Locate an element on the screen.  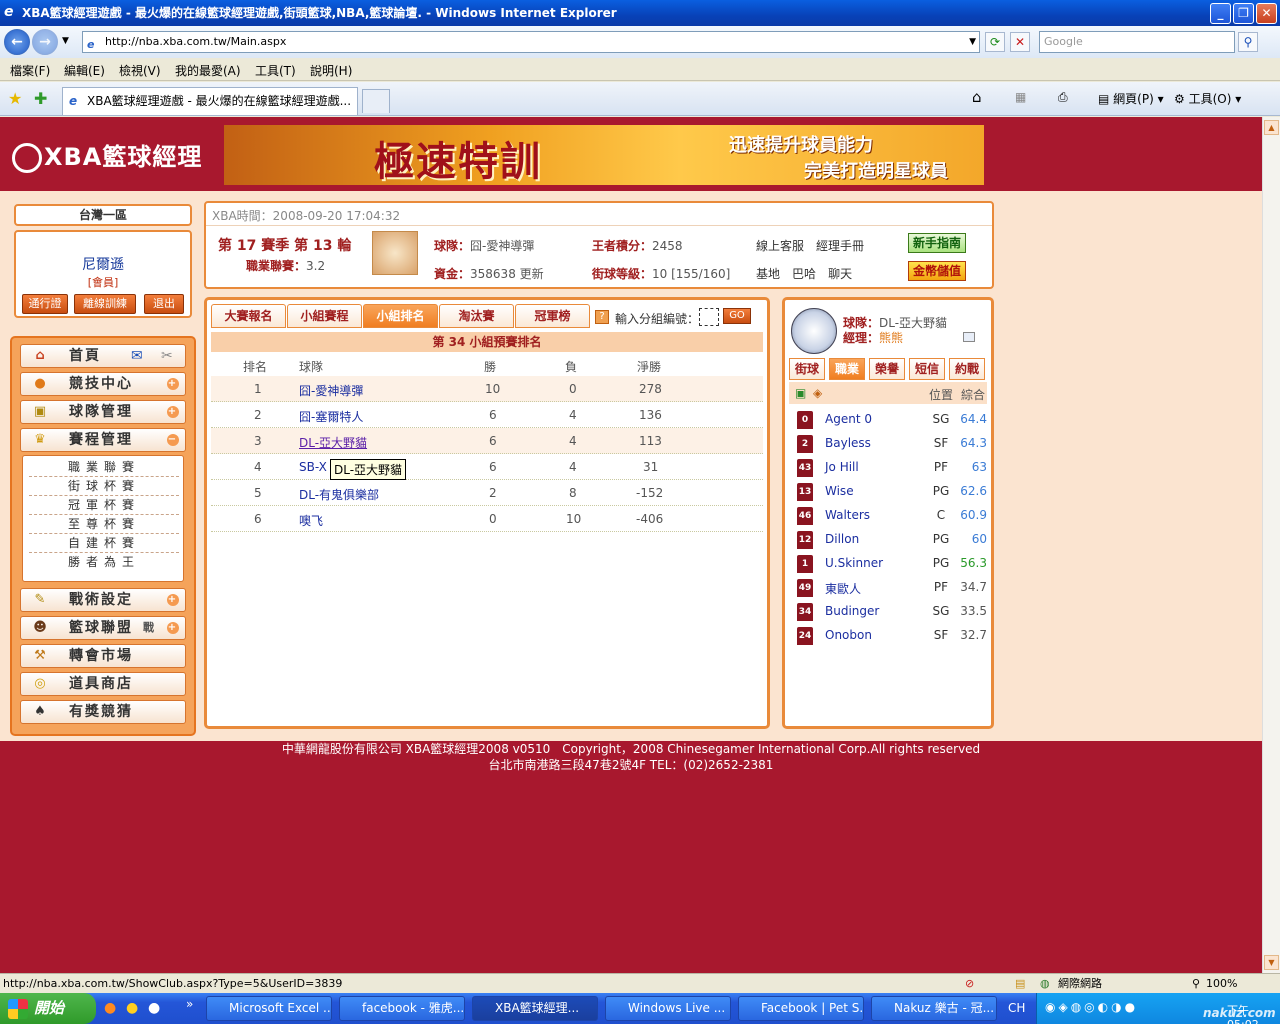
menu-file: 檔案(F) is located at coordinates (30, 70).